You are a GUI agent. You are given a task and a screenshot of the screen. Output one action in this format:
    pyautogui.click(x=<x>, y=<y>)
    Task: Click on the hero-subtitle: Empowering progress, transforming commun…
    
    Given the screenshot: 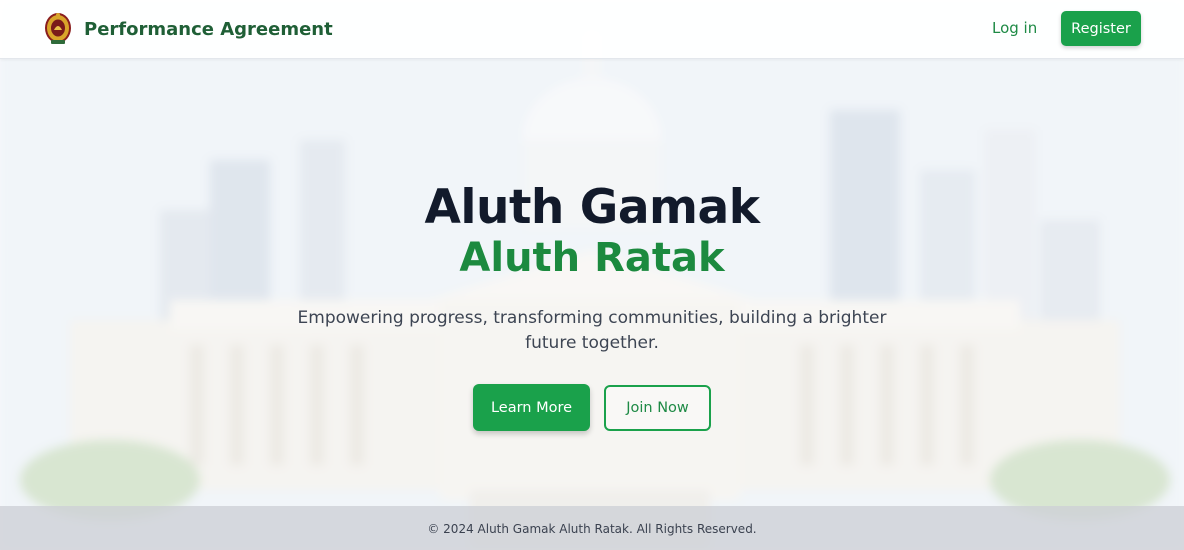 What is the action you would take?
    pyautogui.click(x=592, y=330)
    